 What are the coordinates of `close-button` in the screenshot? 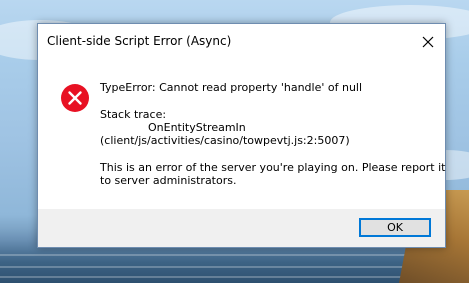 It's located at (428, 42).